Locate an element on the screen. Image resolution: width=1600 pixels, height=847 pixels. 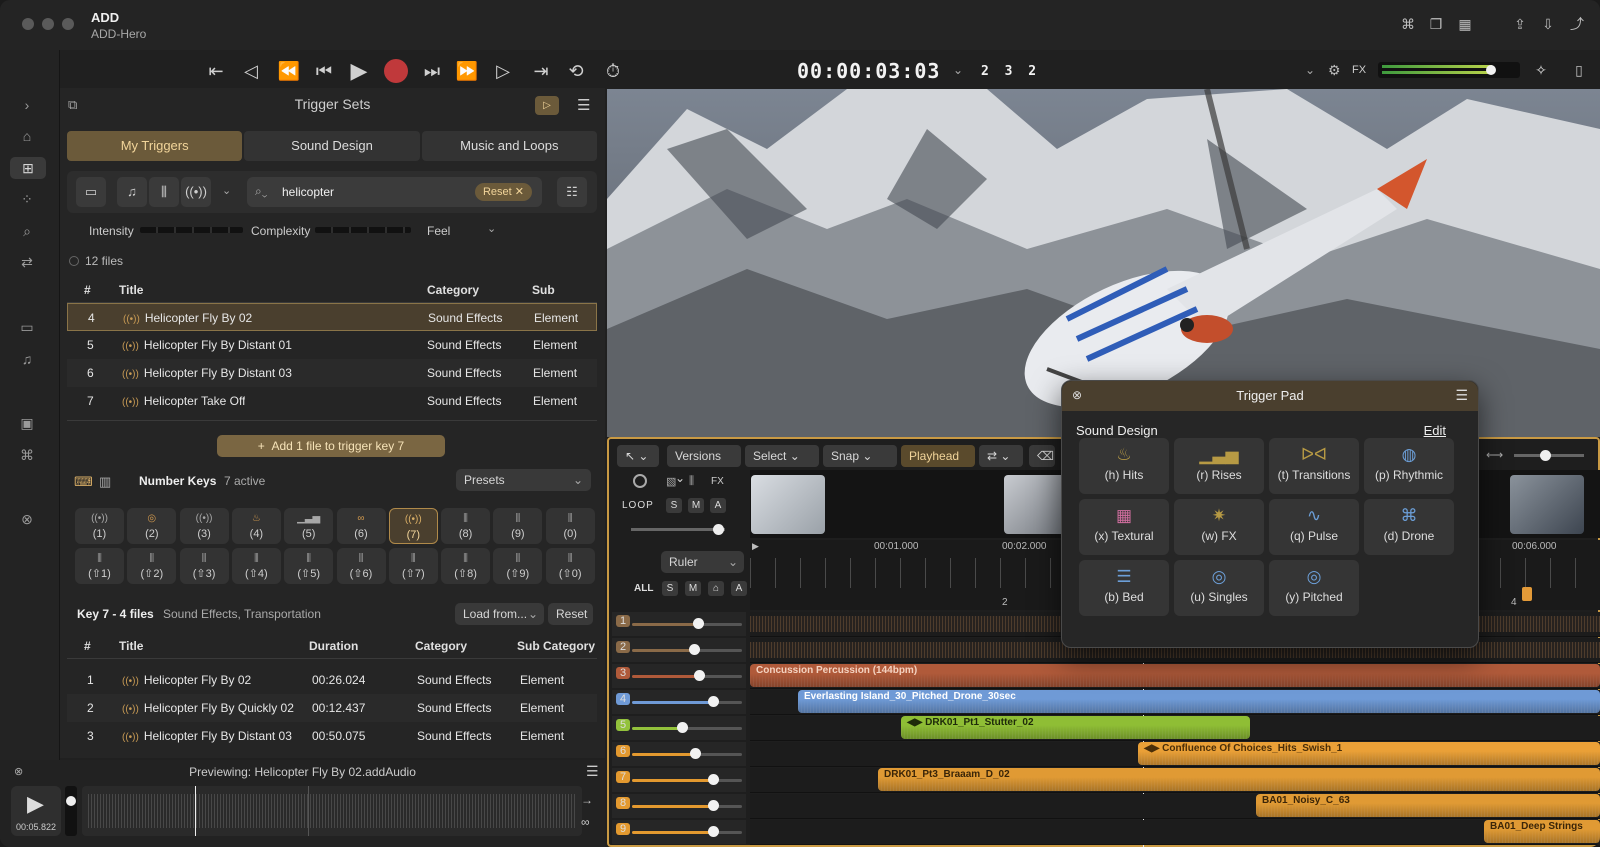
col-number: # is located at coordinates (87, 646).